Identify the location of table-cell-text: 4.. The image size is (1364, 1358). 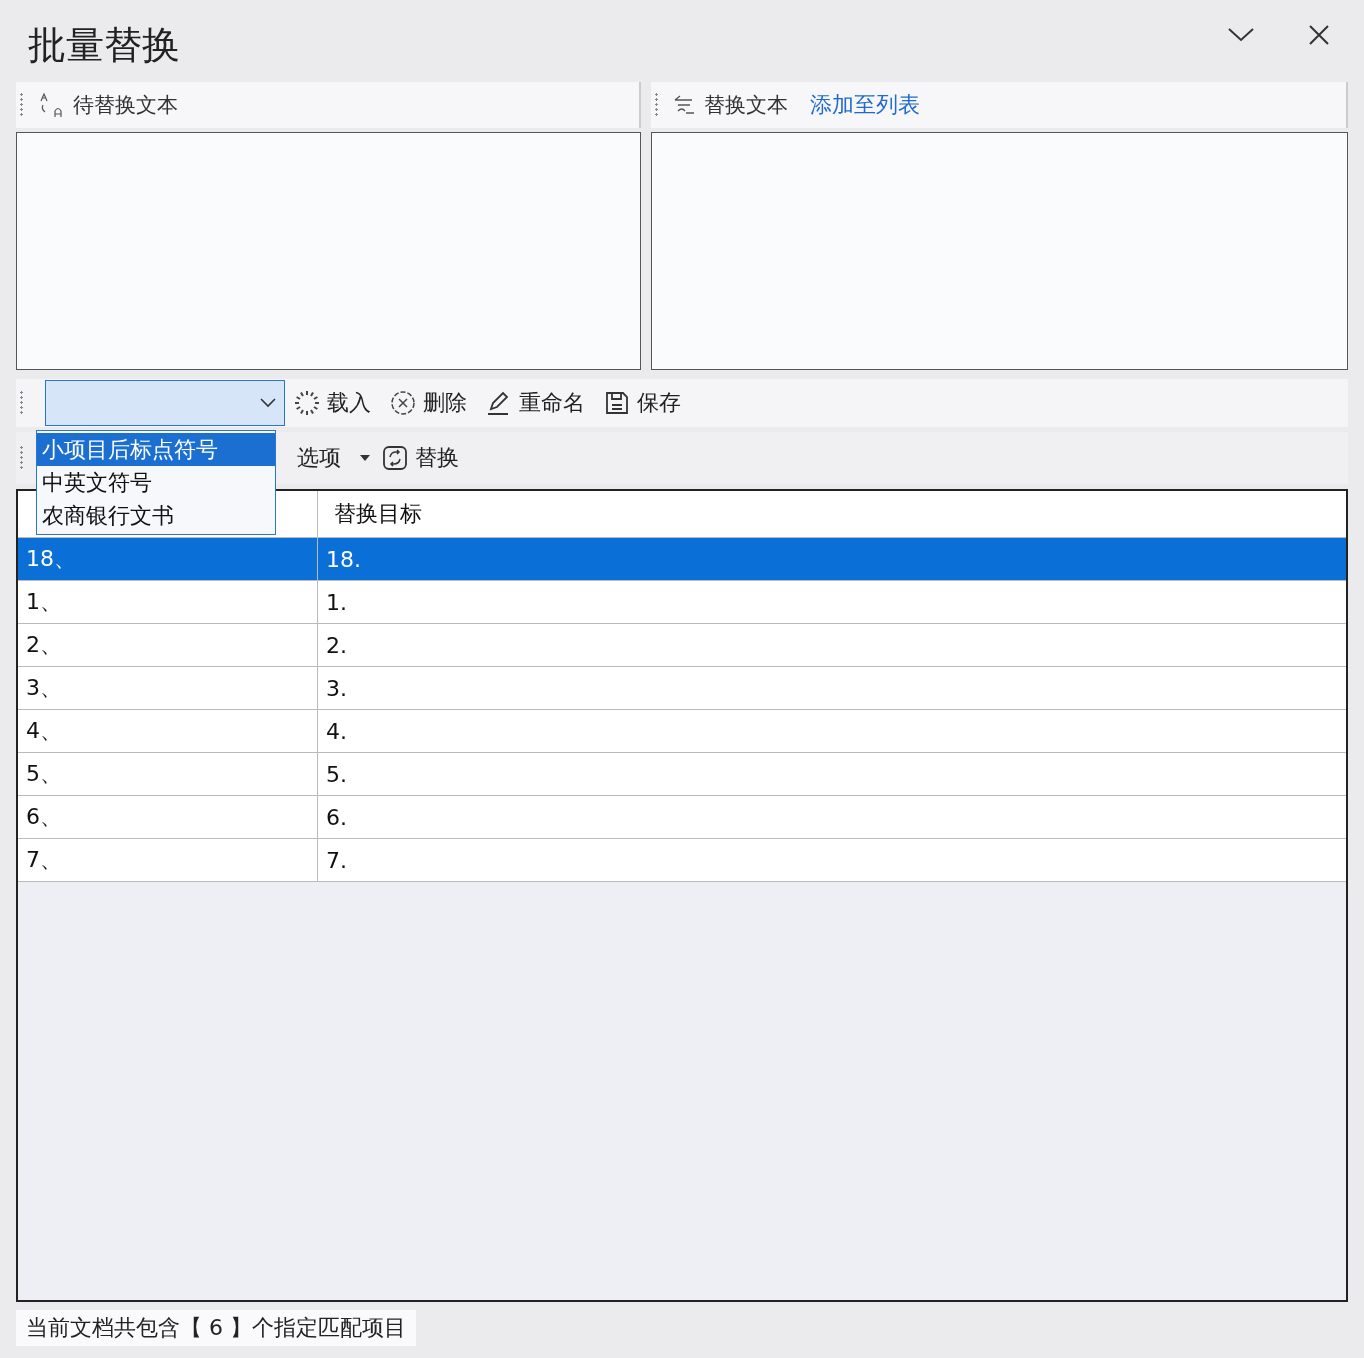
(336, 731).